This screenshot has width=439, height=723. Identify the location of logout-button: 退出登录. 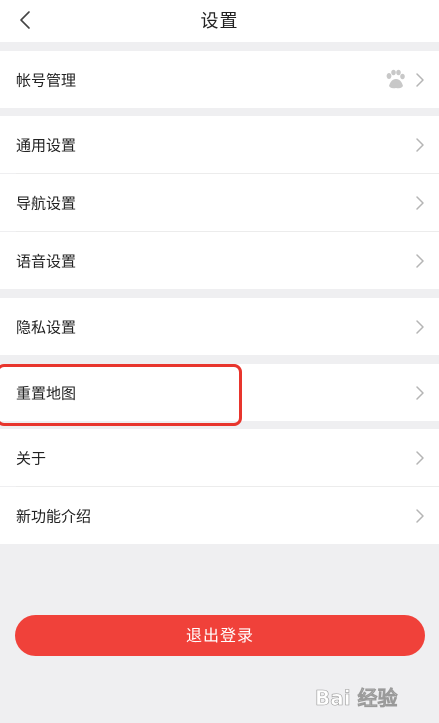
(220, 635).